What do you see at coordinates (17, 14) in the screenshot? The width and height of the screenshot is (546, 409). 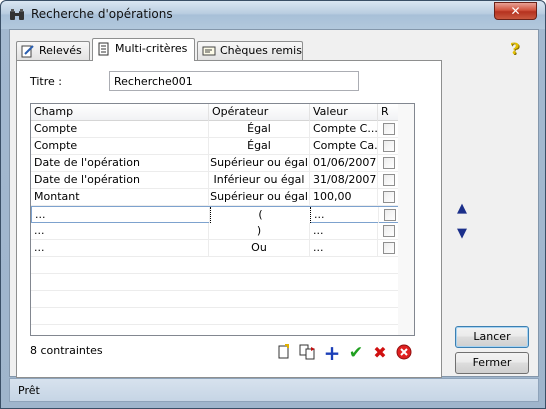 I see `binoculars-icon` at bounding box center [17, 14].